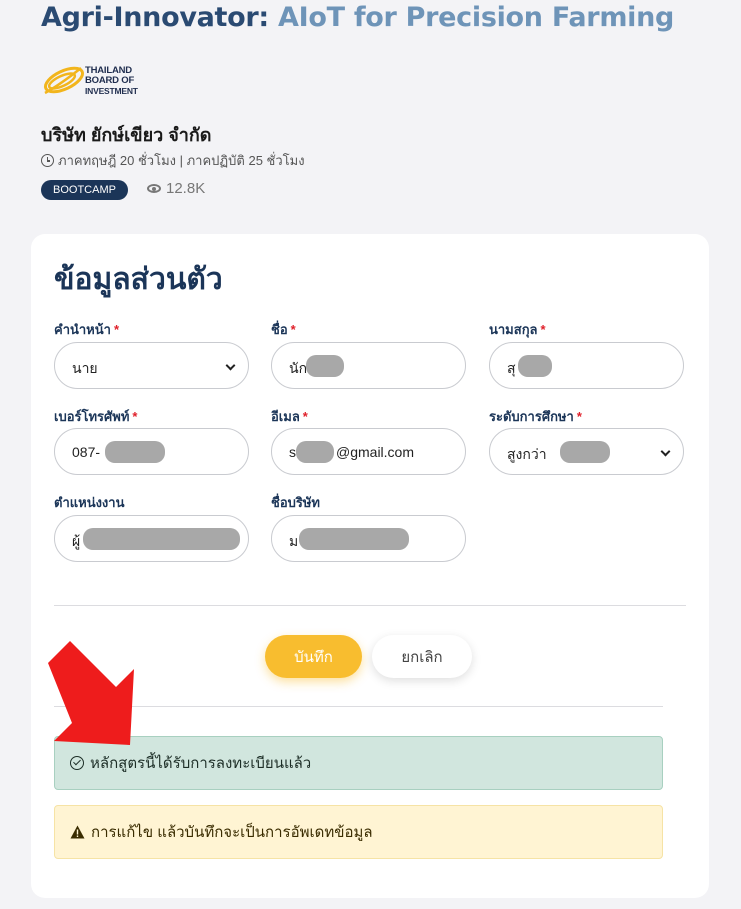 The width and height of the screenshot is (741, 909). I want to click on boi-logo-mark, so click(64, 80).